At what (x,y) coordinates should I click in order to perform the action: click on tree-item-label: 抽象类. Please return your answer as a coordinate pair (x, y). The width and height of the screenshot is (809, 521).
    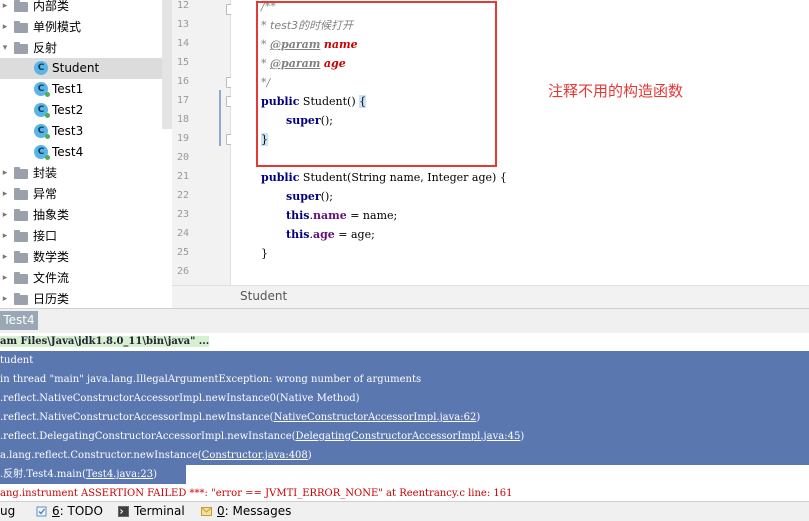
    Looking at the image, I should click on (51, 215).